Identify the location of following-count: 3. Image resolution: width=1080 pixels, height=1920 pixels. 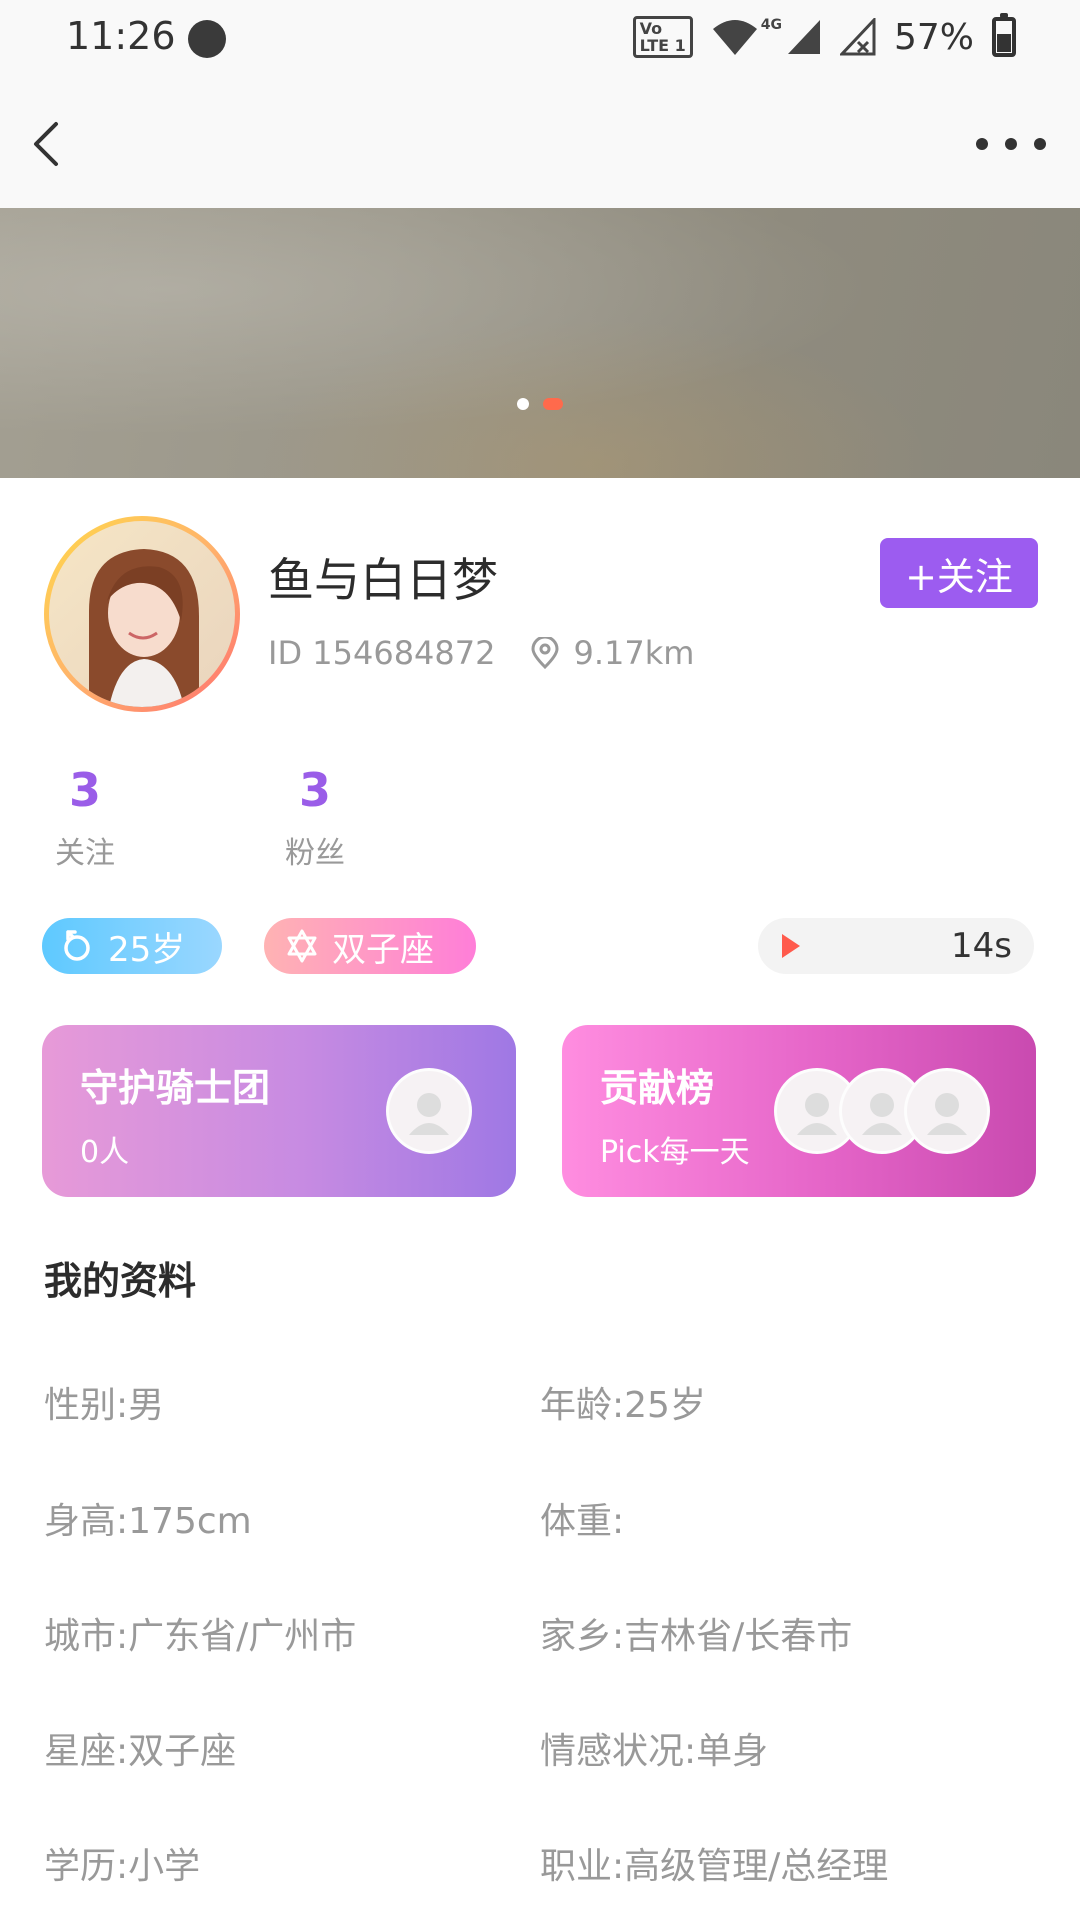
(84, 790).